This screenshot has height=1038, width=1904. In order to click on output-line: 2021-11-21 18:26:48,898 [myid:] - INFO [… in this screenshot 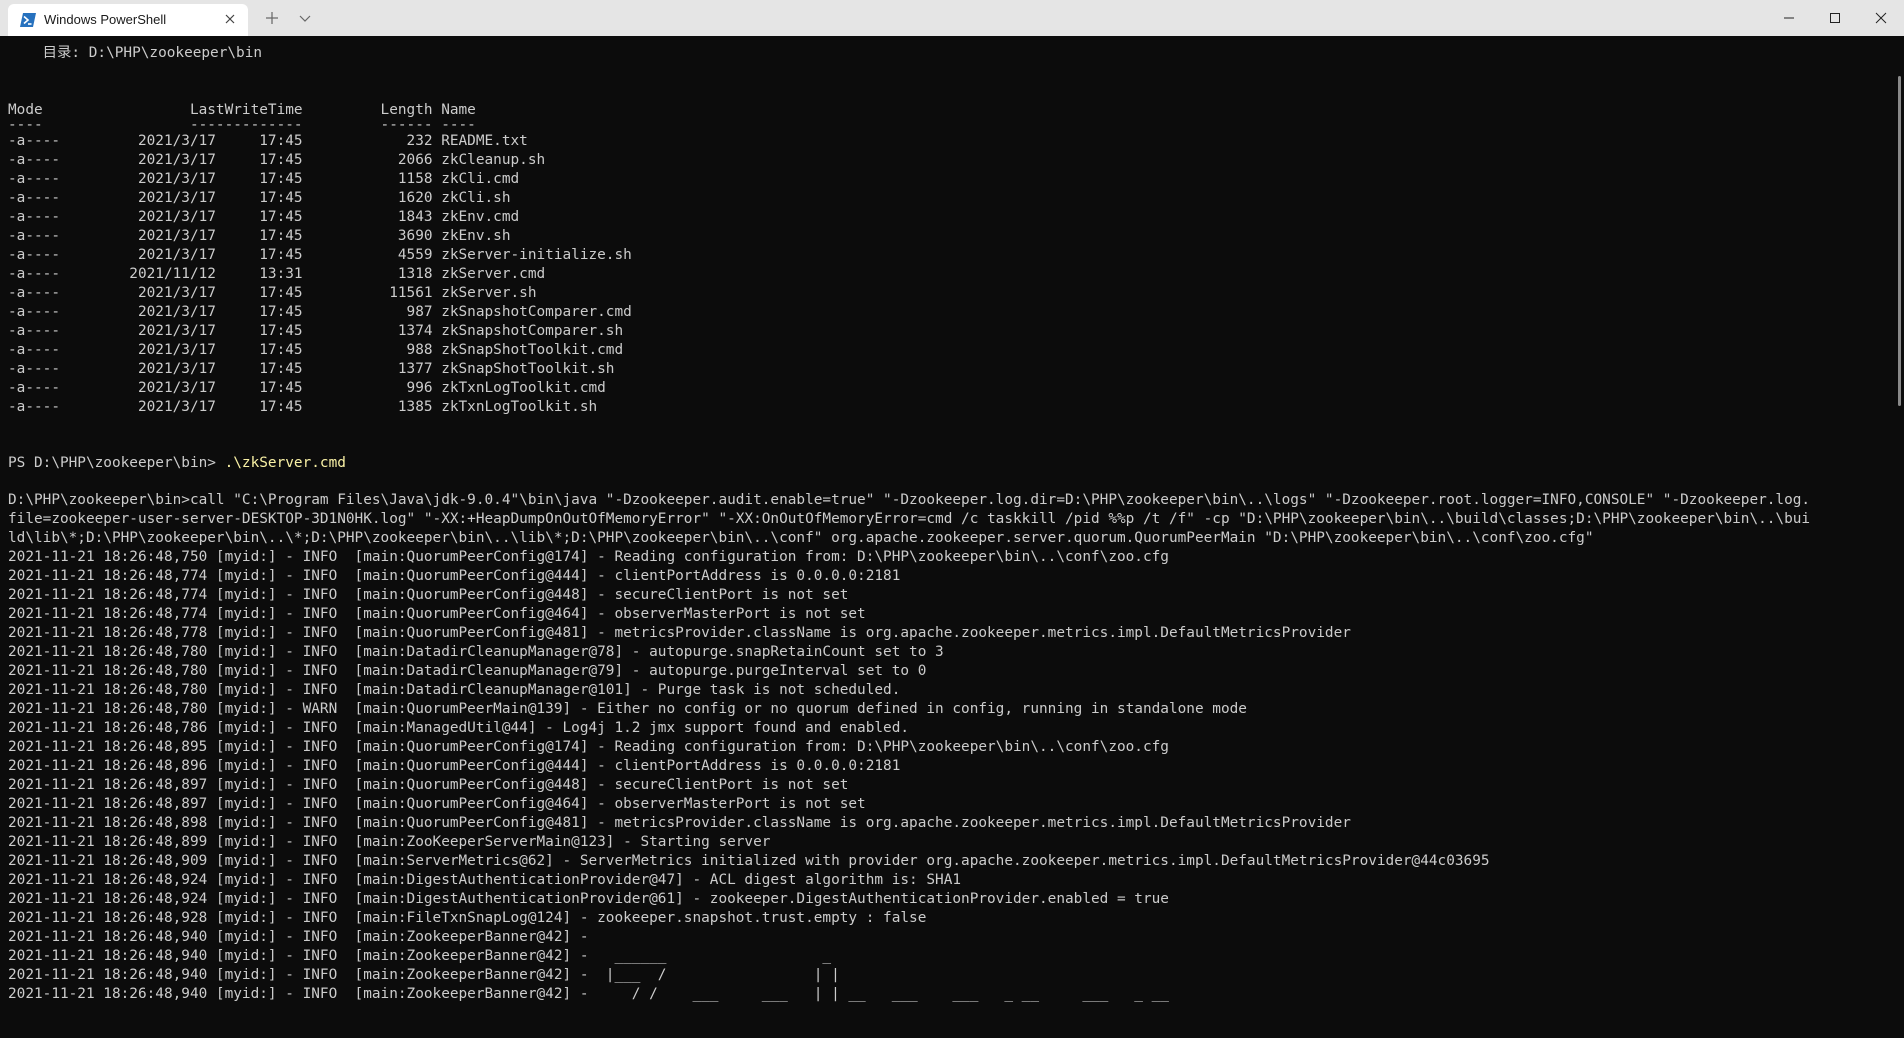, I will do `click(679, 823)`.